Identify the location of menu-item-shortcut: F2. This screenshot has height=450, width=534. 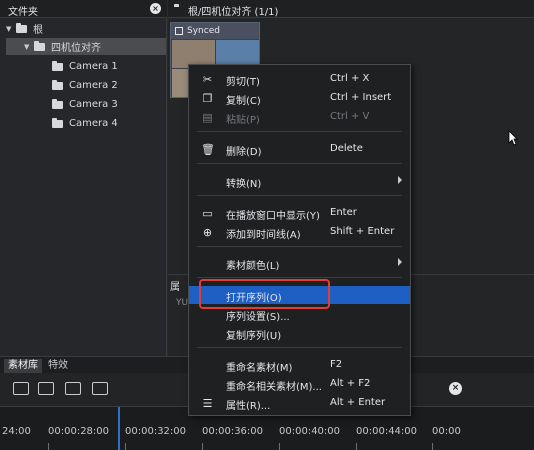
(336, 364).